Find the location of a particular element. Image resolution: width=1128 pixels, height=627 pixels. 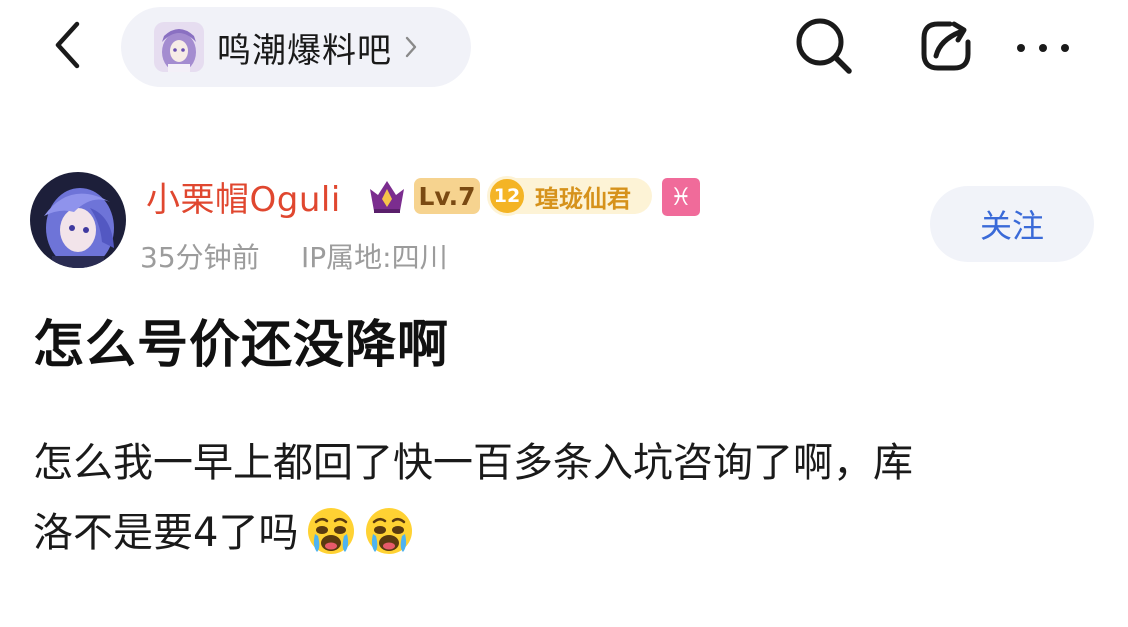

share-icon is located at coordinates (946, 48).